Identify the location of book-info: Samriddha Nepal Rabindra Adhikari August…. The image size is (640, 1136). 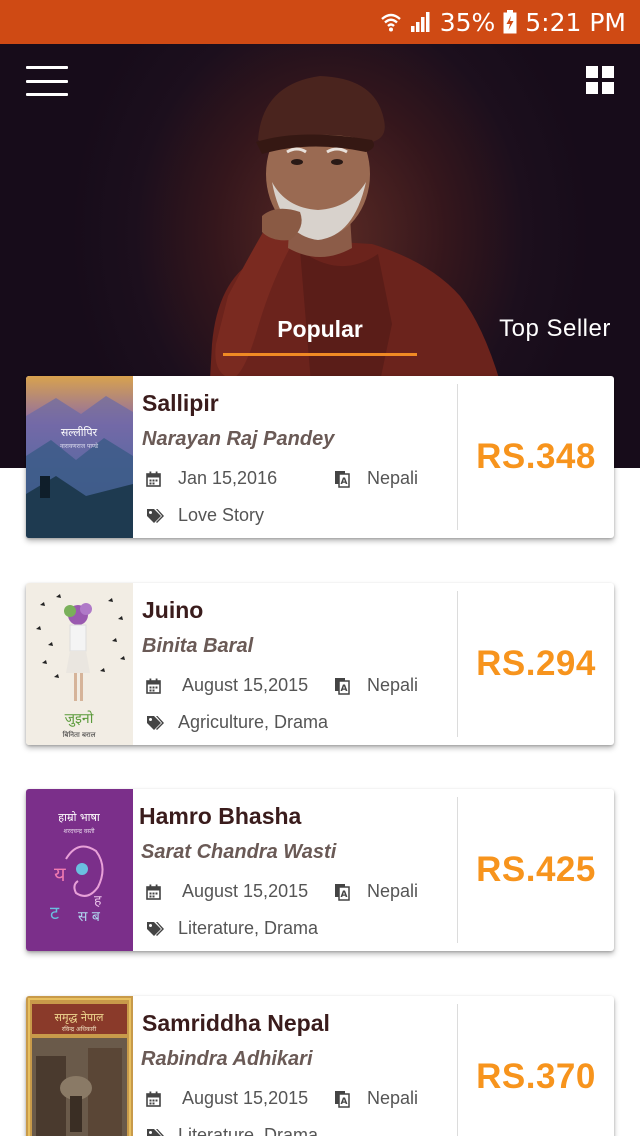
(298, 1066).